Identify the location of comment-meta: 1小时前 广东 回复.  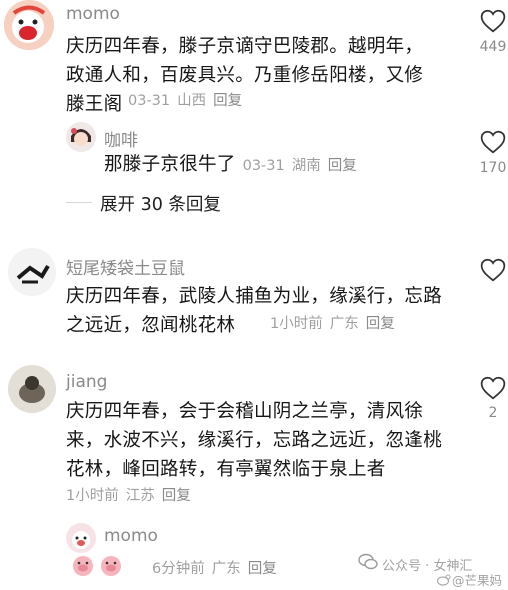
(336, 322).